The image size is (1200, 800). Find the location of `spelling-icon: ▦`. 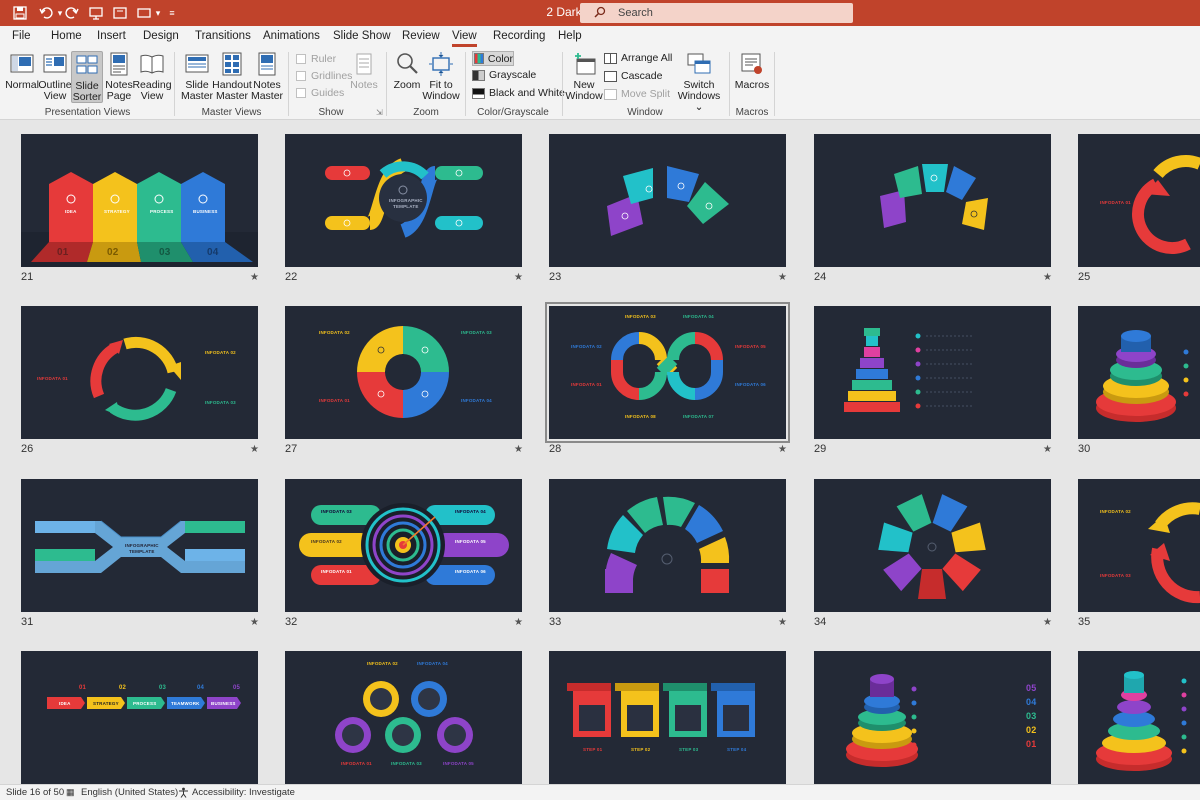

spelling-icon: ▦ is located at coordinates (70, 792).